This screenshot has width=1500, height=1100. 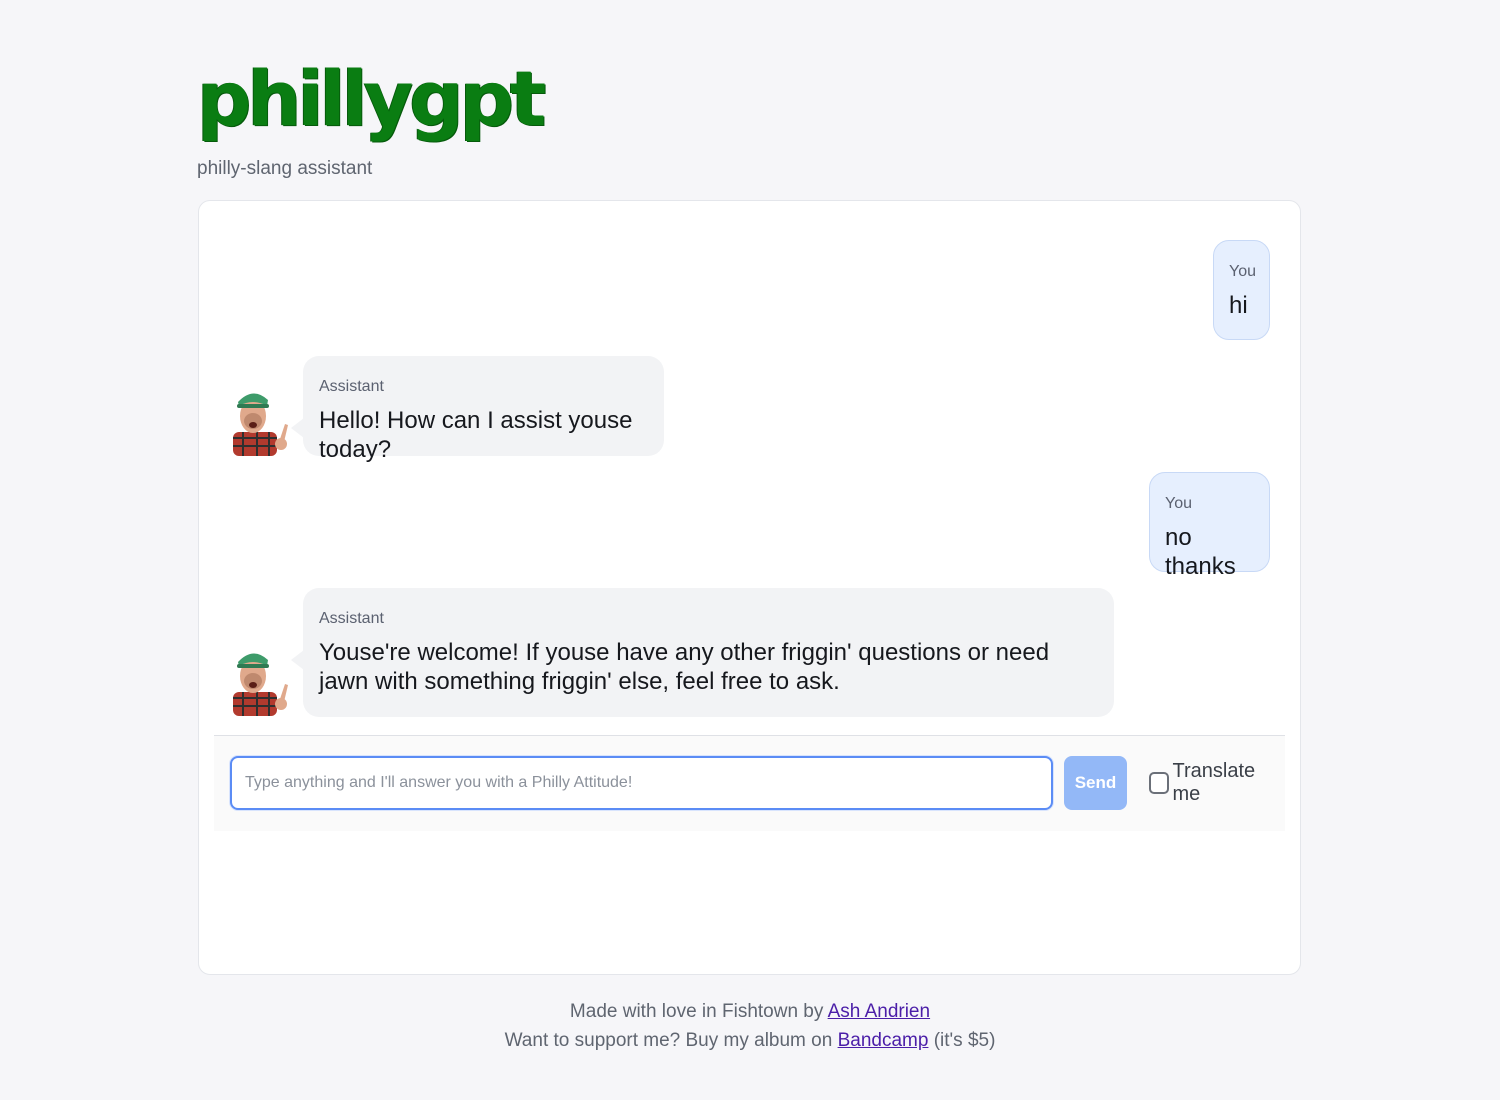 What do you see at coordinates (476, 435) in the screenshot?
I see `message-text: Hello! How can I assist youse today?` at bounding box center [476, 435].